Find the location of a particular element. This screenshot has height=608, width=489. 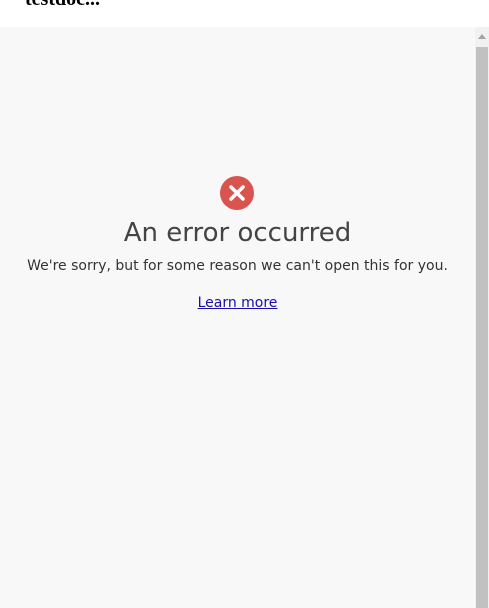

learn-more-container: Learn more is located at coordinates (237, 303).